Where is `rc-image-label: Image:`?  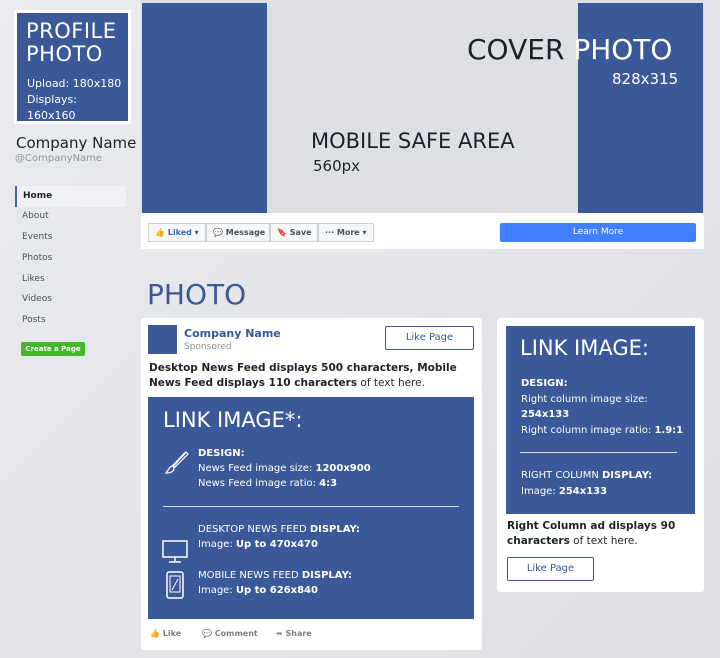 rc-image-label: Image: is located at coordinates (540, 491).